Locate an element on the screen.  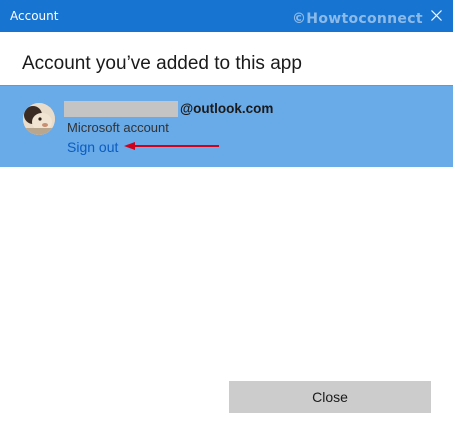
close-button: Close is located at coordinates (330, 397).